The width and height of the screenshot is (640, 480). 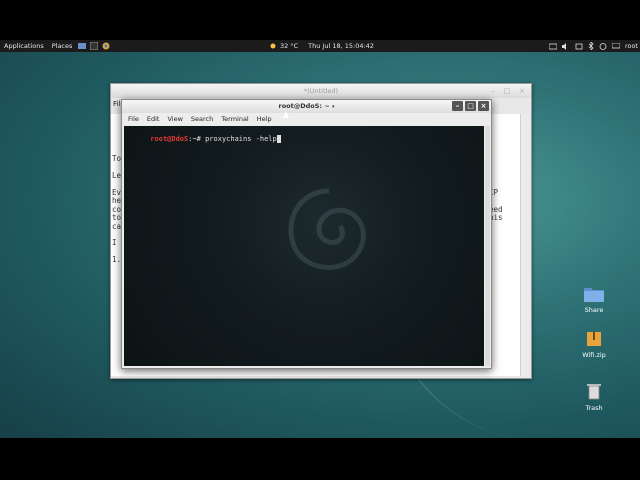 I want to click on terminal-menu-help: Help, so click(x=264, y=119).